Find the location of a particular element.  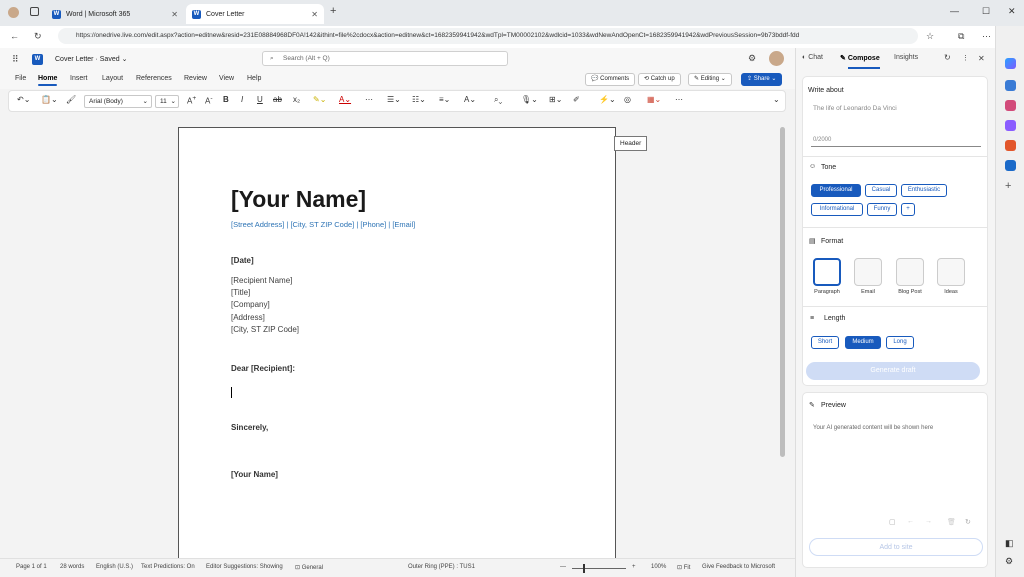

table-icon: ▦⌄ is located at coordinates (654, 99).